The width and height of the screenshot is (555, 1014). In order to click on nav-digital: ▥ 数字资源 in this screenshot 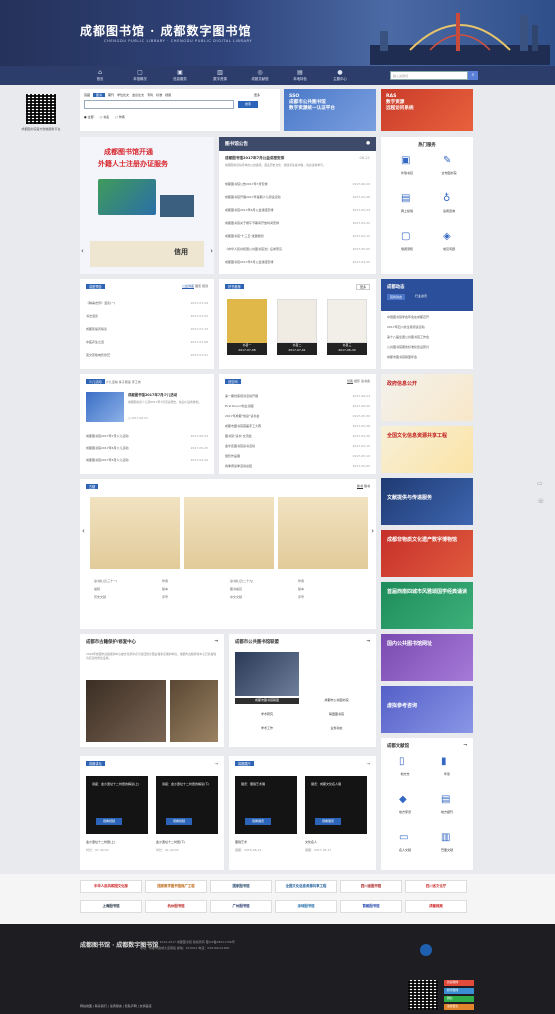, I will do `click(220, 75)`.